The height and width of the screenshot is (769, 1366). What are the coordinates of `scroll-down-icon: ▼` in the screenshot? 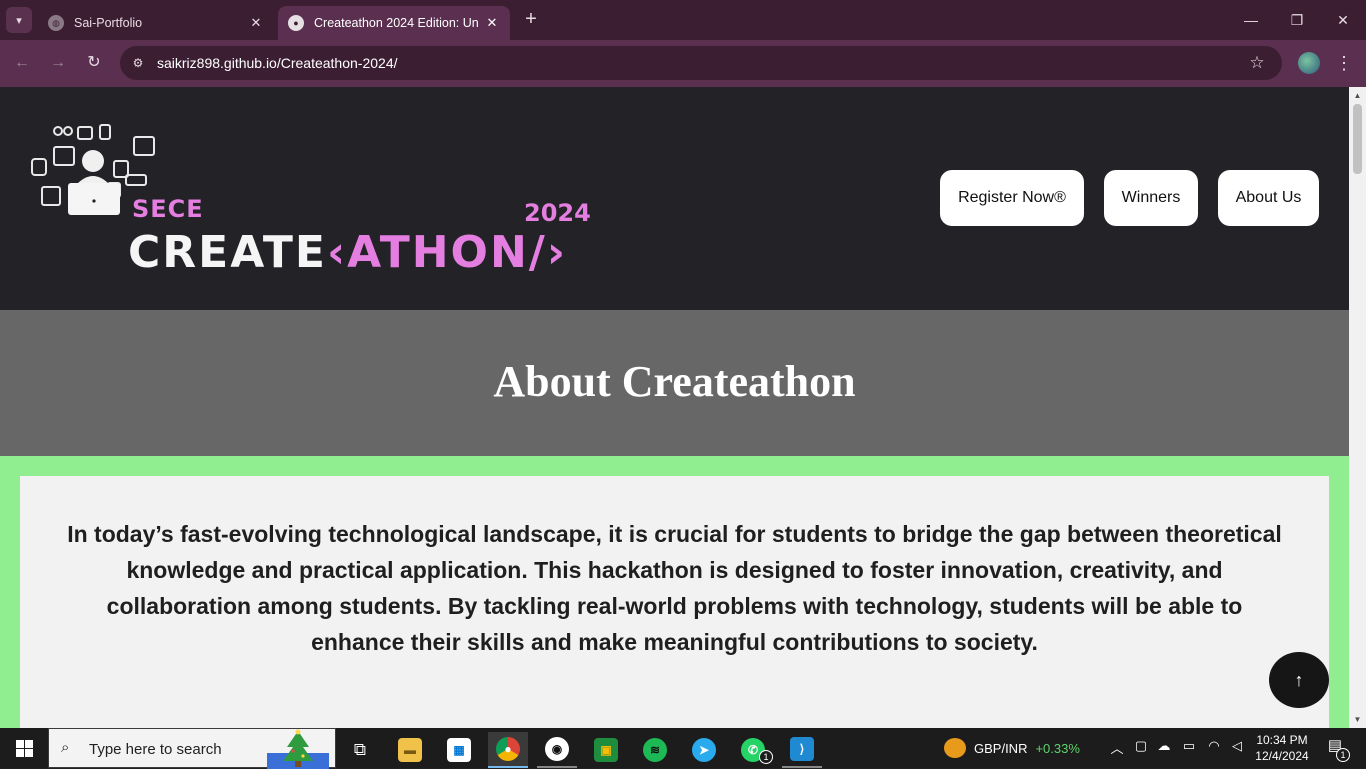 It's located at (1357, 719).